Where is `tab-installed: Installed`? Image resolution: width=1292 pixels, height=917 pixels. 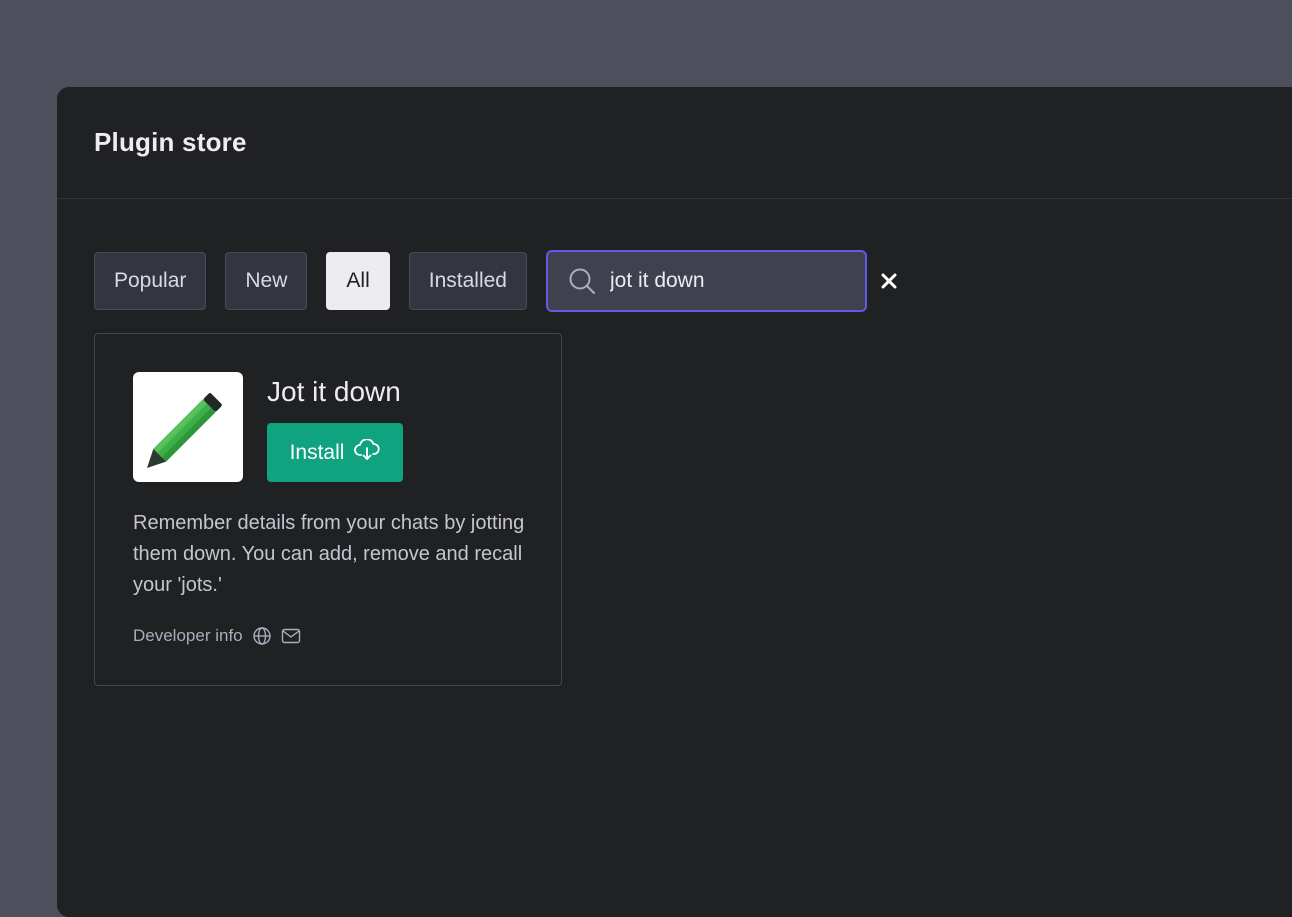 tab-installed: Installed is located at coordinates (467, 281).